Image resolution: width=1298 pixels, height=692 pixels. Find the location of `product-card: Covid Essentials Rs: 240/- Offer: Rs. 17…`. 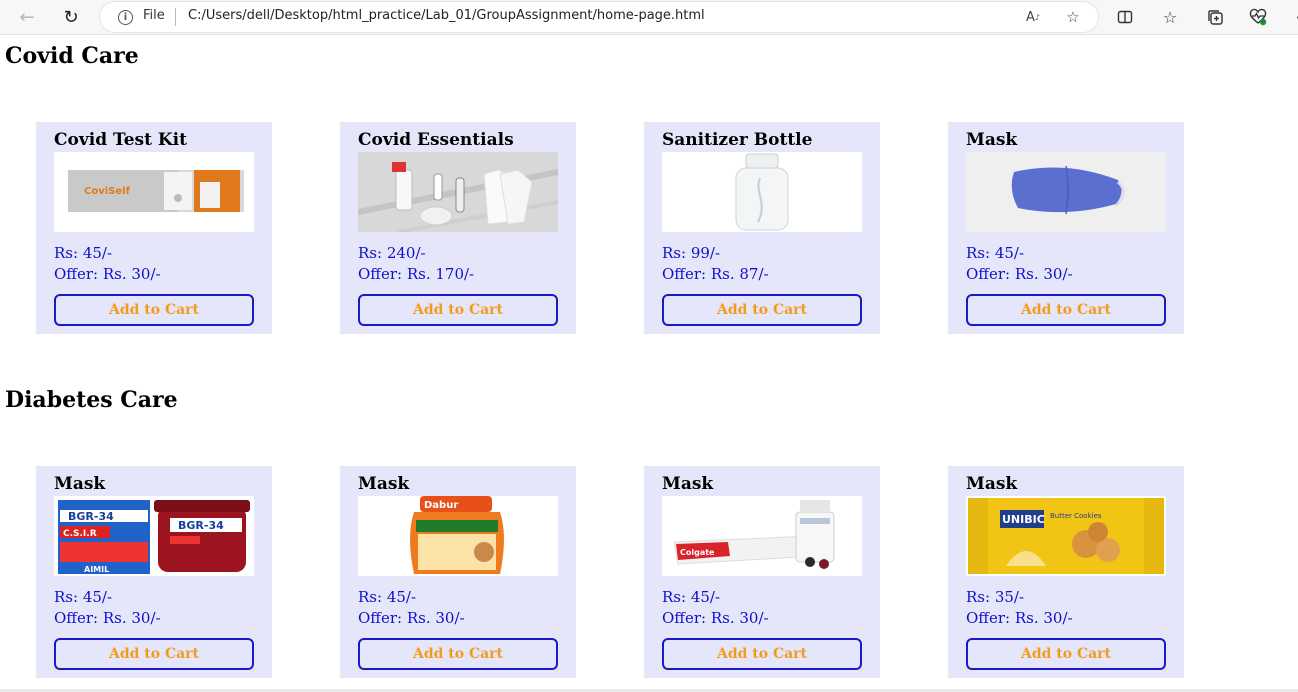

product-card: Covid Essentials Rs: 240/- Offer: Rs. 17… is located at coordinates (458, 228).